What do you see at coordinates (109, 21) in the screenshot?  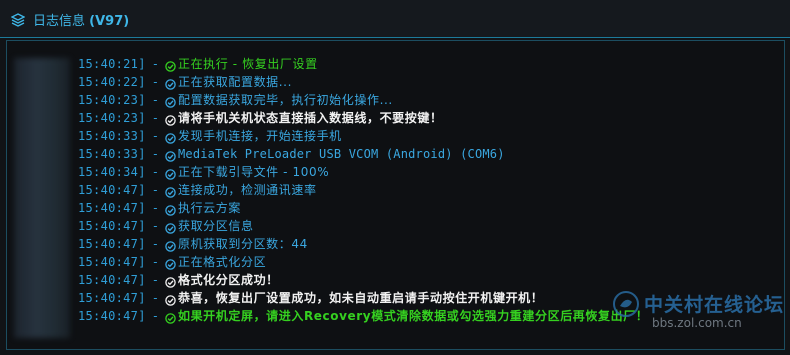 I see `version-label: (V97)` at bounding box center [109, 21].